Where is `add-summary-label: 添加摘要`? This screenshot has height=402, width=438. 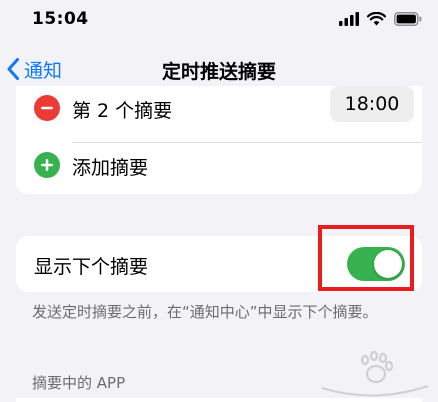 add-summary-label: 添加摘要 is located at coordinates (110, 168).